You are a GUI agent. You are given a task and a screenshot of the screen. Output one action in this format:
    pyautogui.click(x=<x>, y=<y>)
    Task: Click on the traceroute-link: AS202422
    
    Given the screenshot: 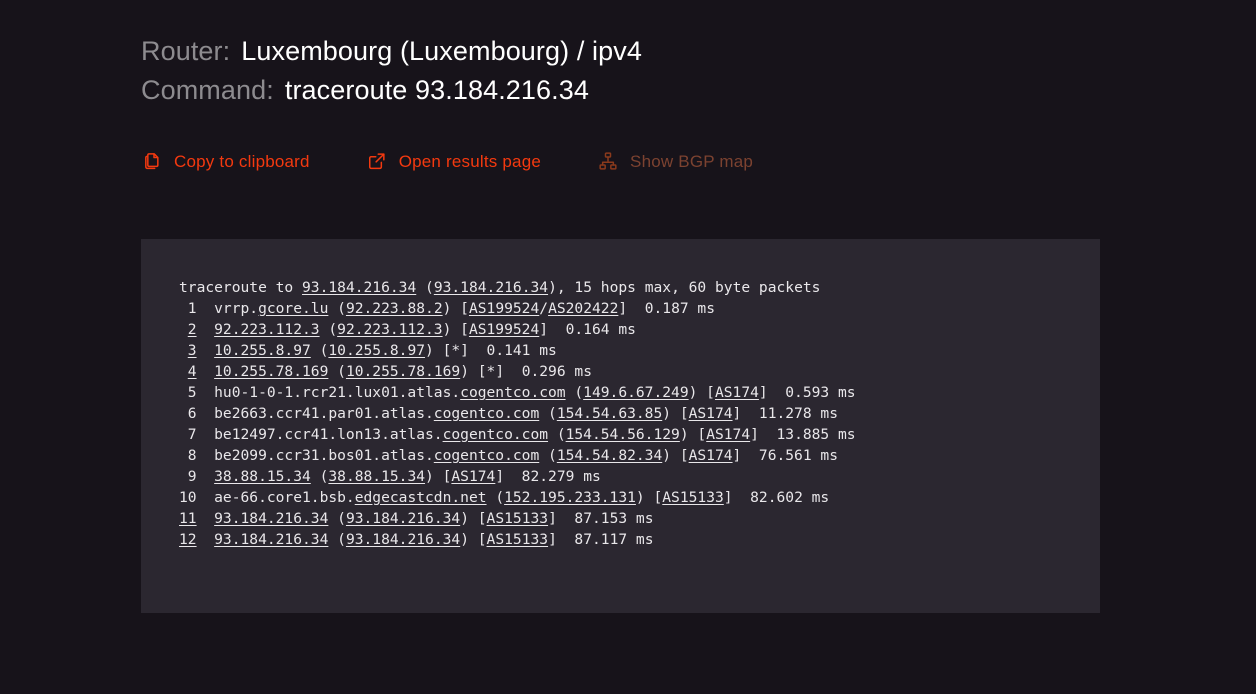 What is the action you would take?
    pyautogui.click(x=583, y=308)
    